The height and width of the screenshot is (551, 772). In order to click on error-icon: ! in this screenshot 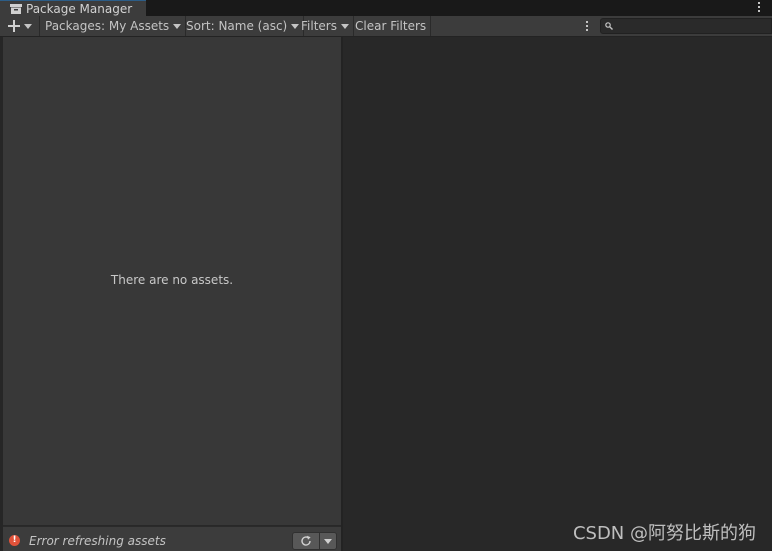, I will do `click(14, 540)`.